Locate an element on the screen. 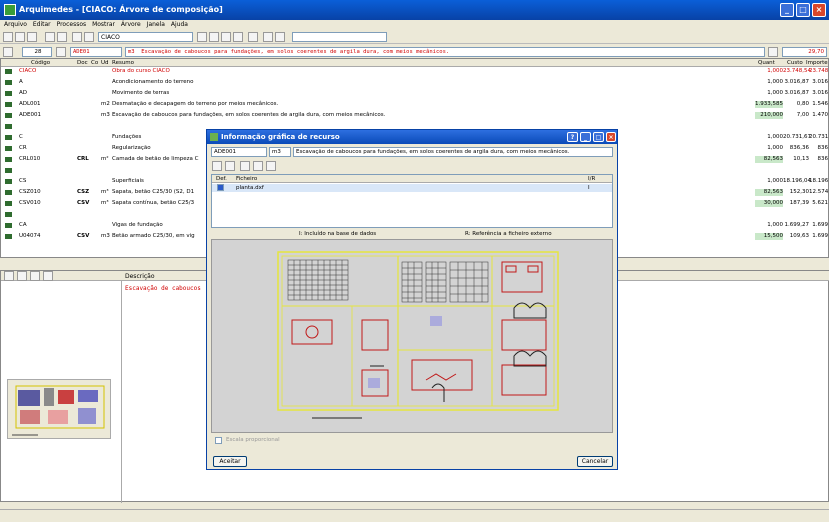 The height and width of the screenshot is (522, 829). panel-divider is located at coordinates (121, 392).